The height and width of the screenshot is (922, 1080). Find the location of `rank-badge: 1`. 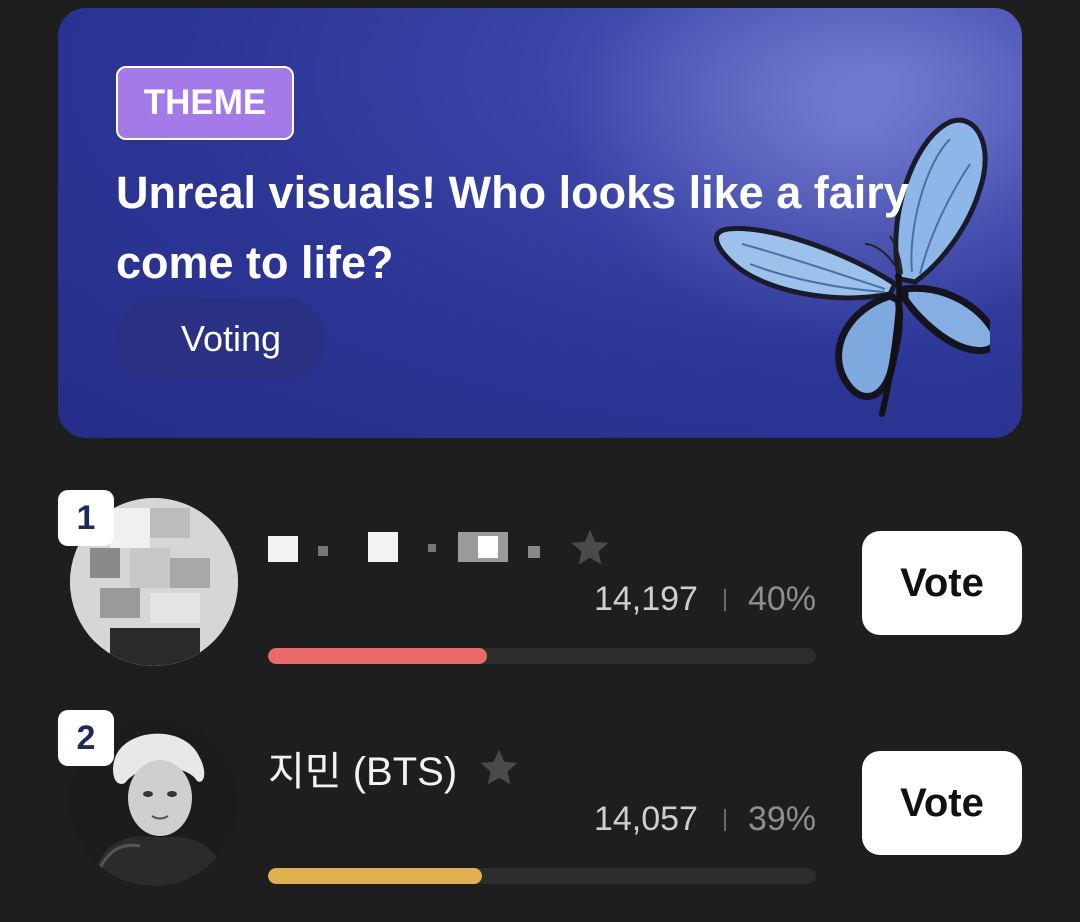

rank-badge: 1 is located at coordinates (86, 518).